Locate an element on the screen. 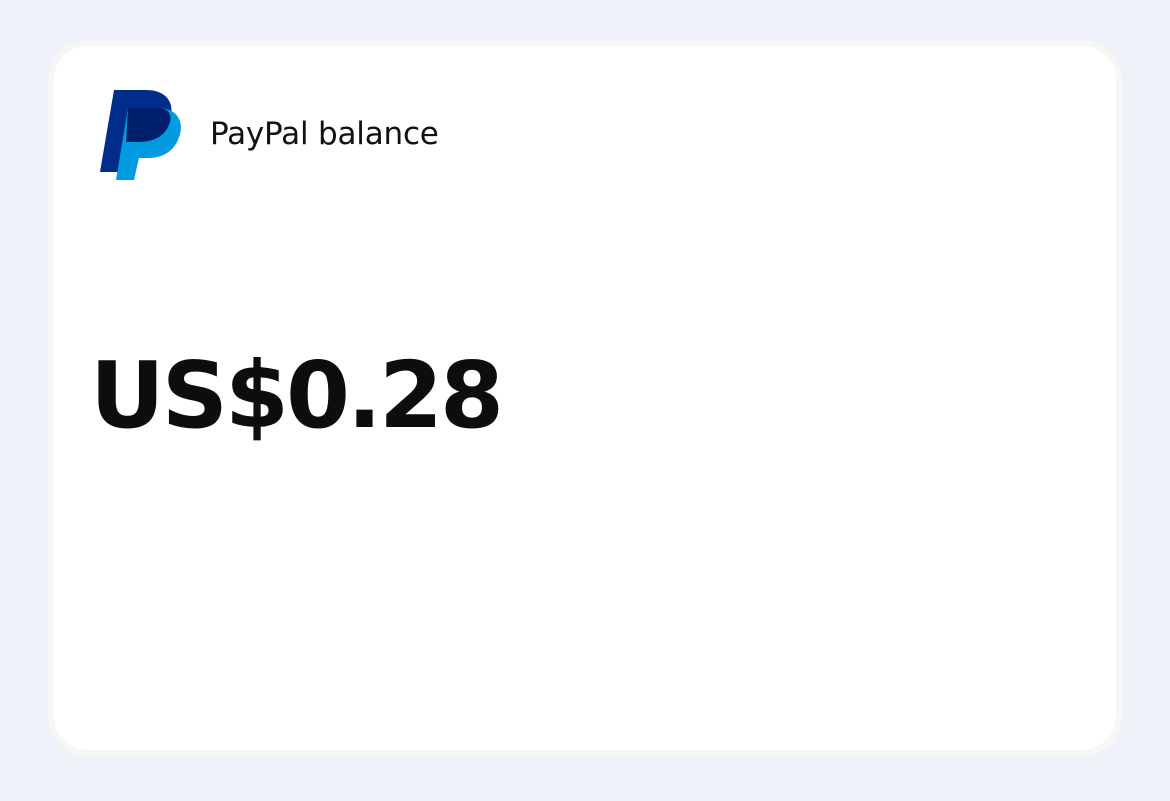 This screenshot has width=1170, height=801. paypal-logo-icon is located at coordinates (142, 132).